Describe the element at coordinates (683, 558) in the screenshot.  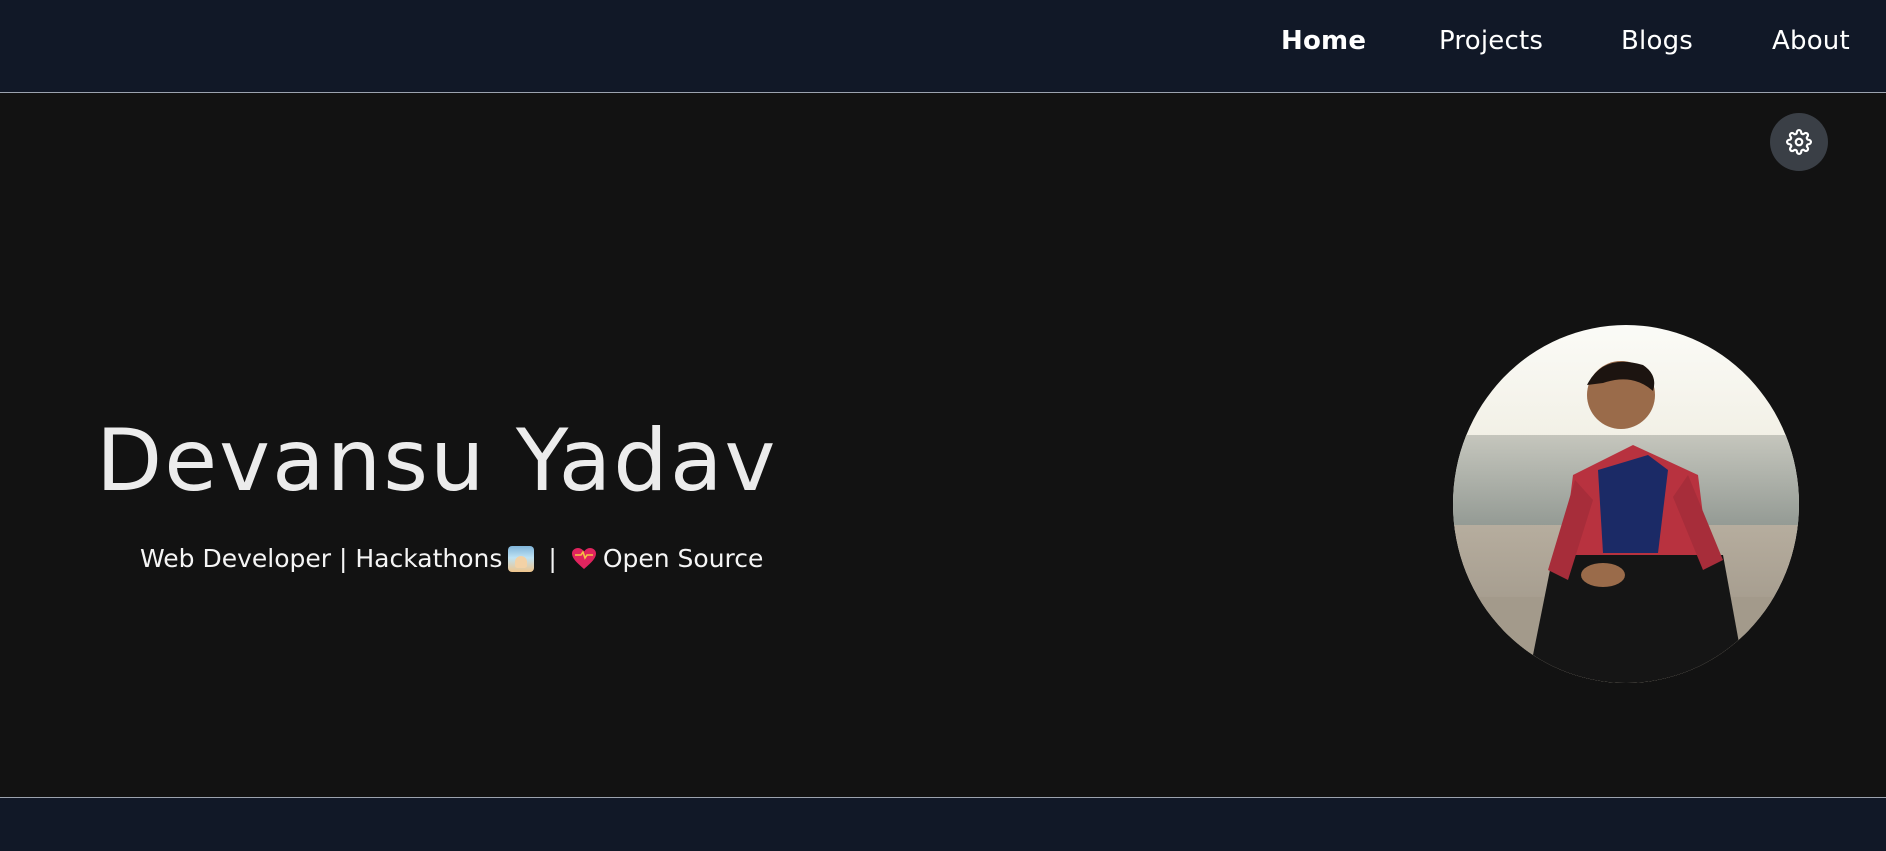
I see `tagline-text-2: Open Source` at that location.